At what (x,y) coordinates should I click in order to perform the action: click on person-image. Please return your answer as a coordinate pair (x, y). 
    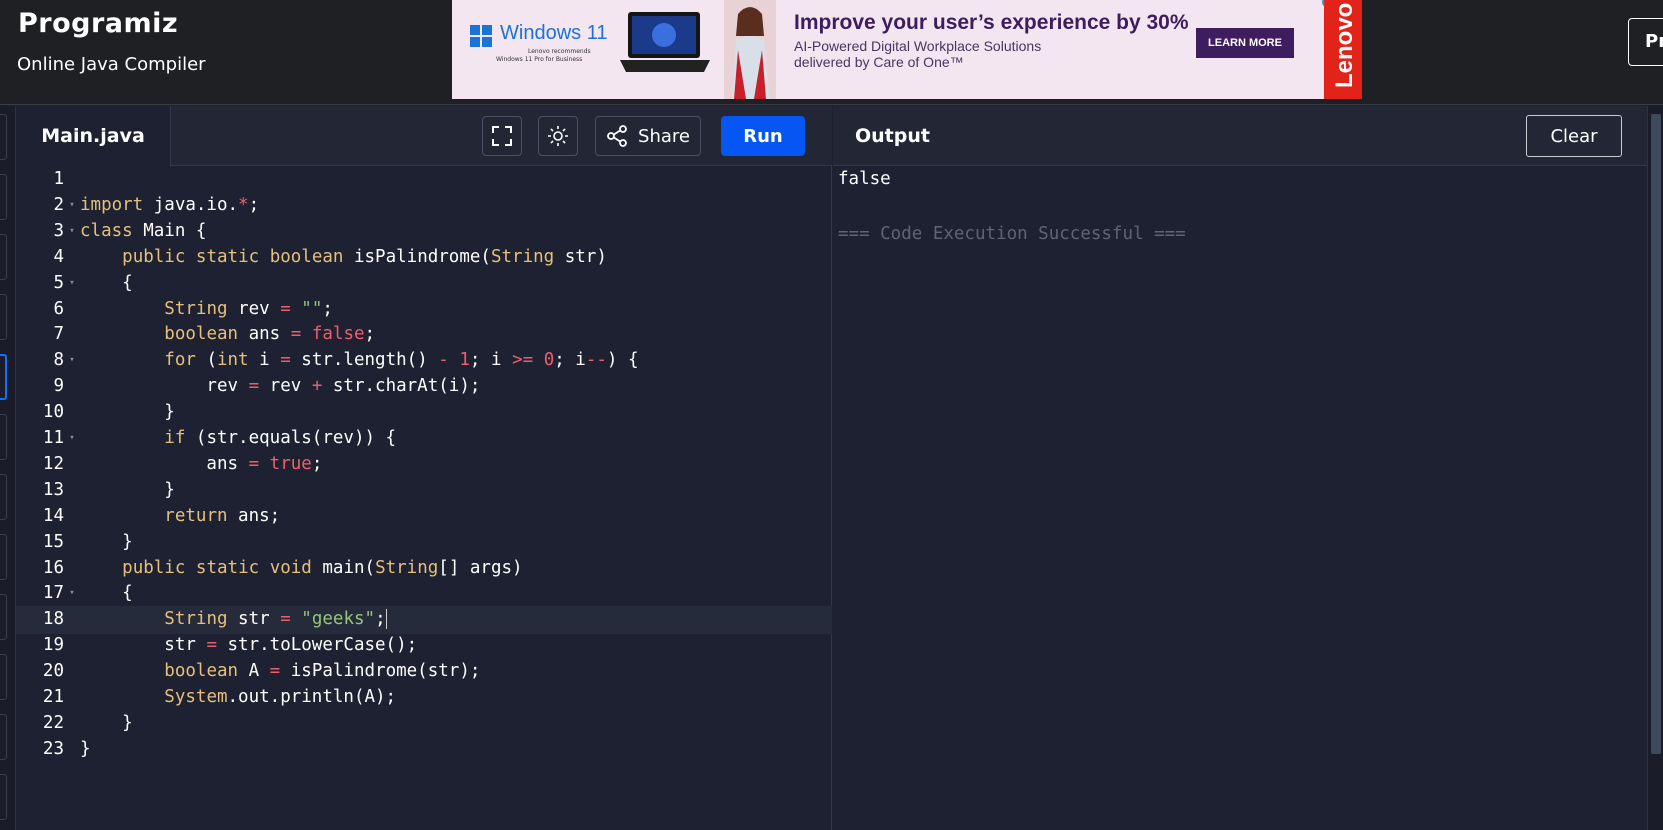
    Looking at the image, I should click on (750, 49).